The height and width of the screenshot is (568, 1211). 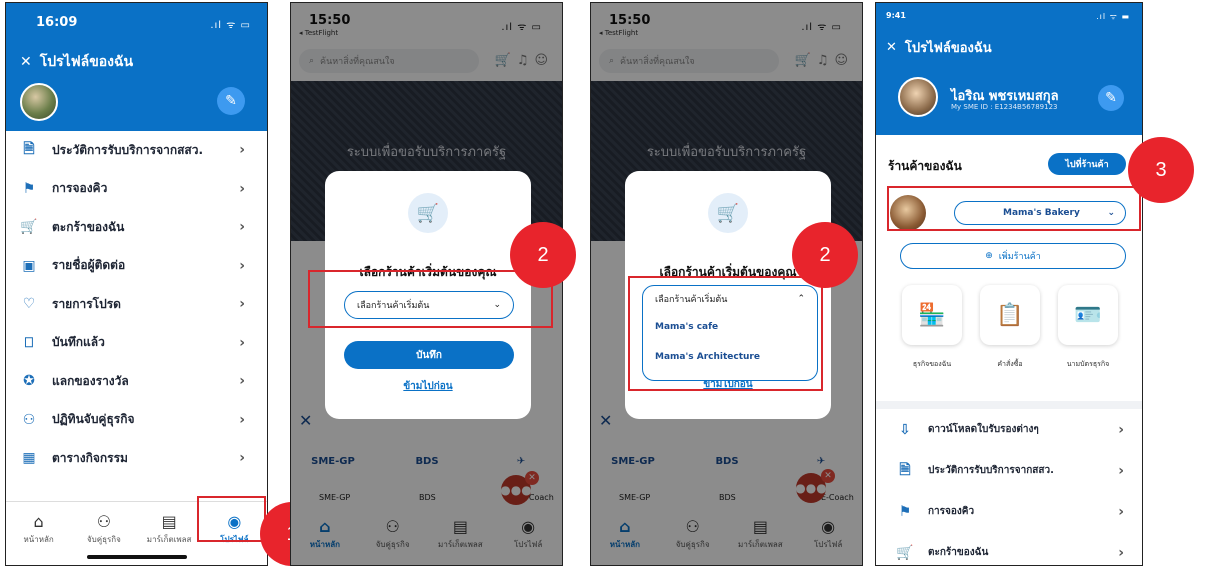 I want to click on tab-label: หน้าหลัก, so click(x=38, y=539).